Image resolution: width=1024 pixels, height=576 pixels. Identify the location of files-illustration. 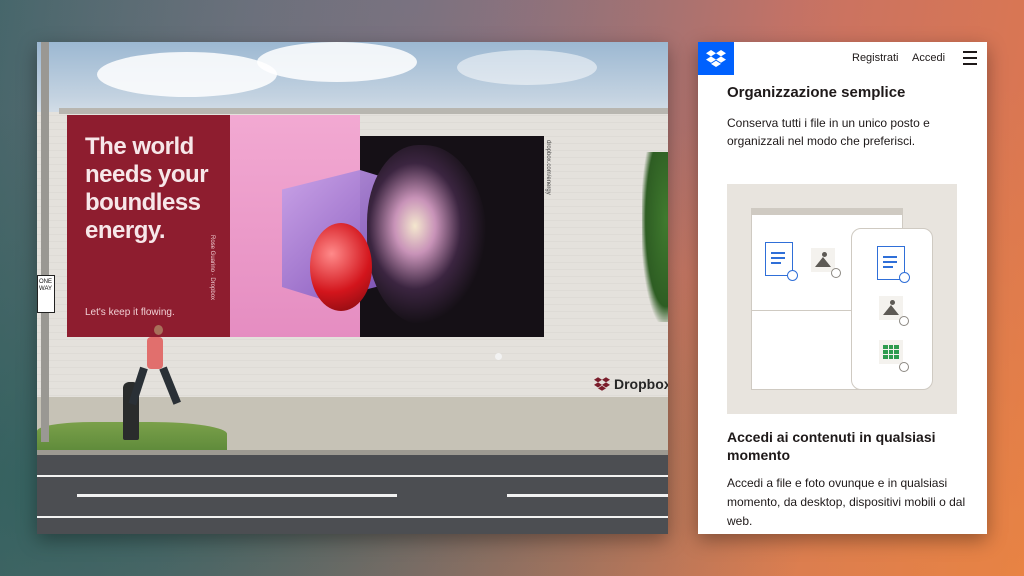
(842, 299).